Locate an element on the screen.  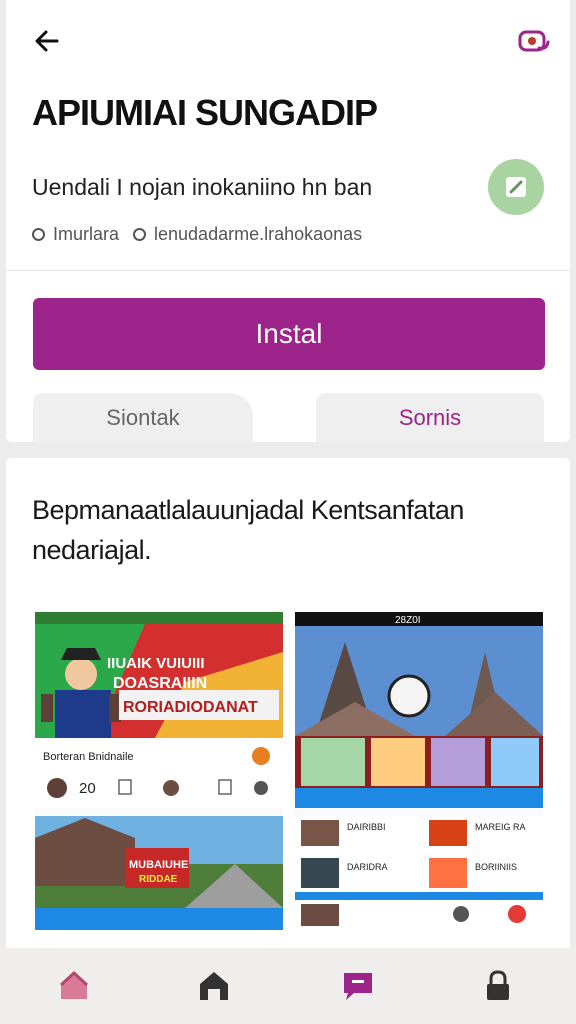
edit-button is located at coordinates (516, 187).